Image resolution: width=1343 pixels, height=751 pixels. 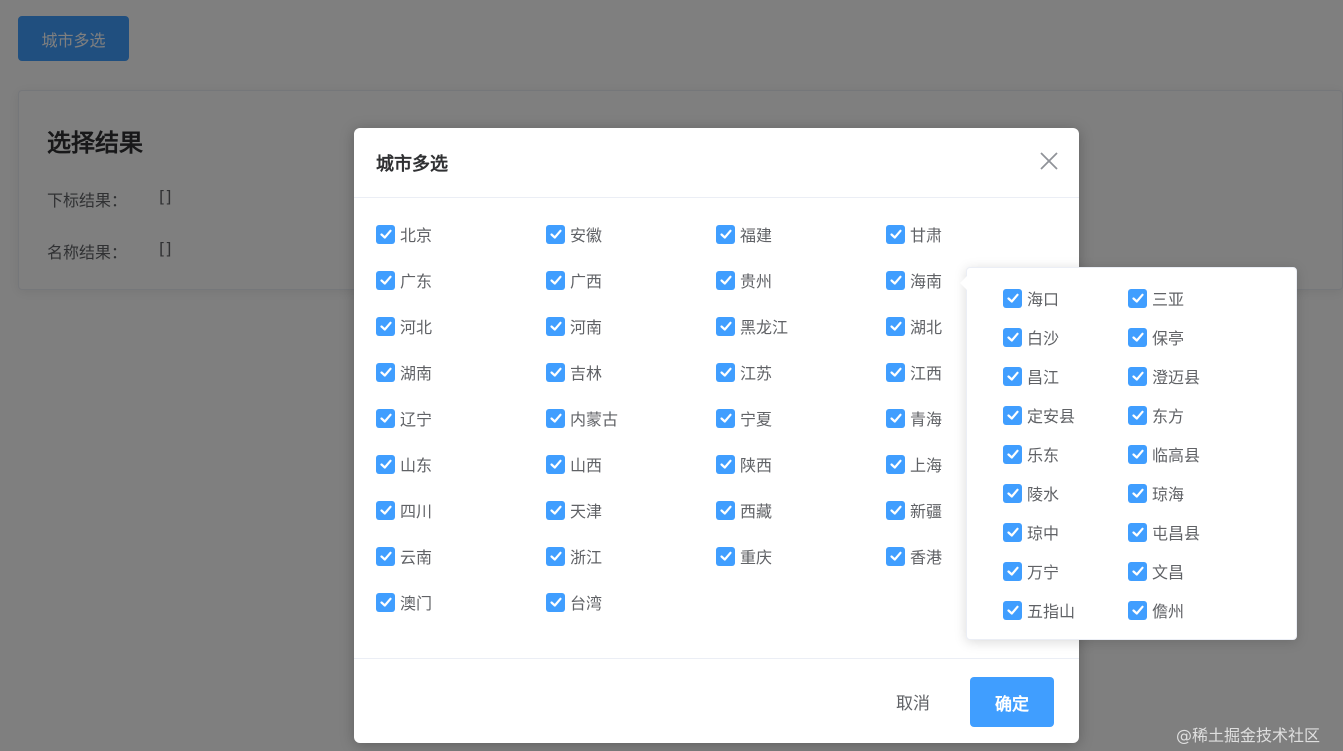 I want to click on city-checkbox: 昌江, so click(x=1031, y=376).